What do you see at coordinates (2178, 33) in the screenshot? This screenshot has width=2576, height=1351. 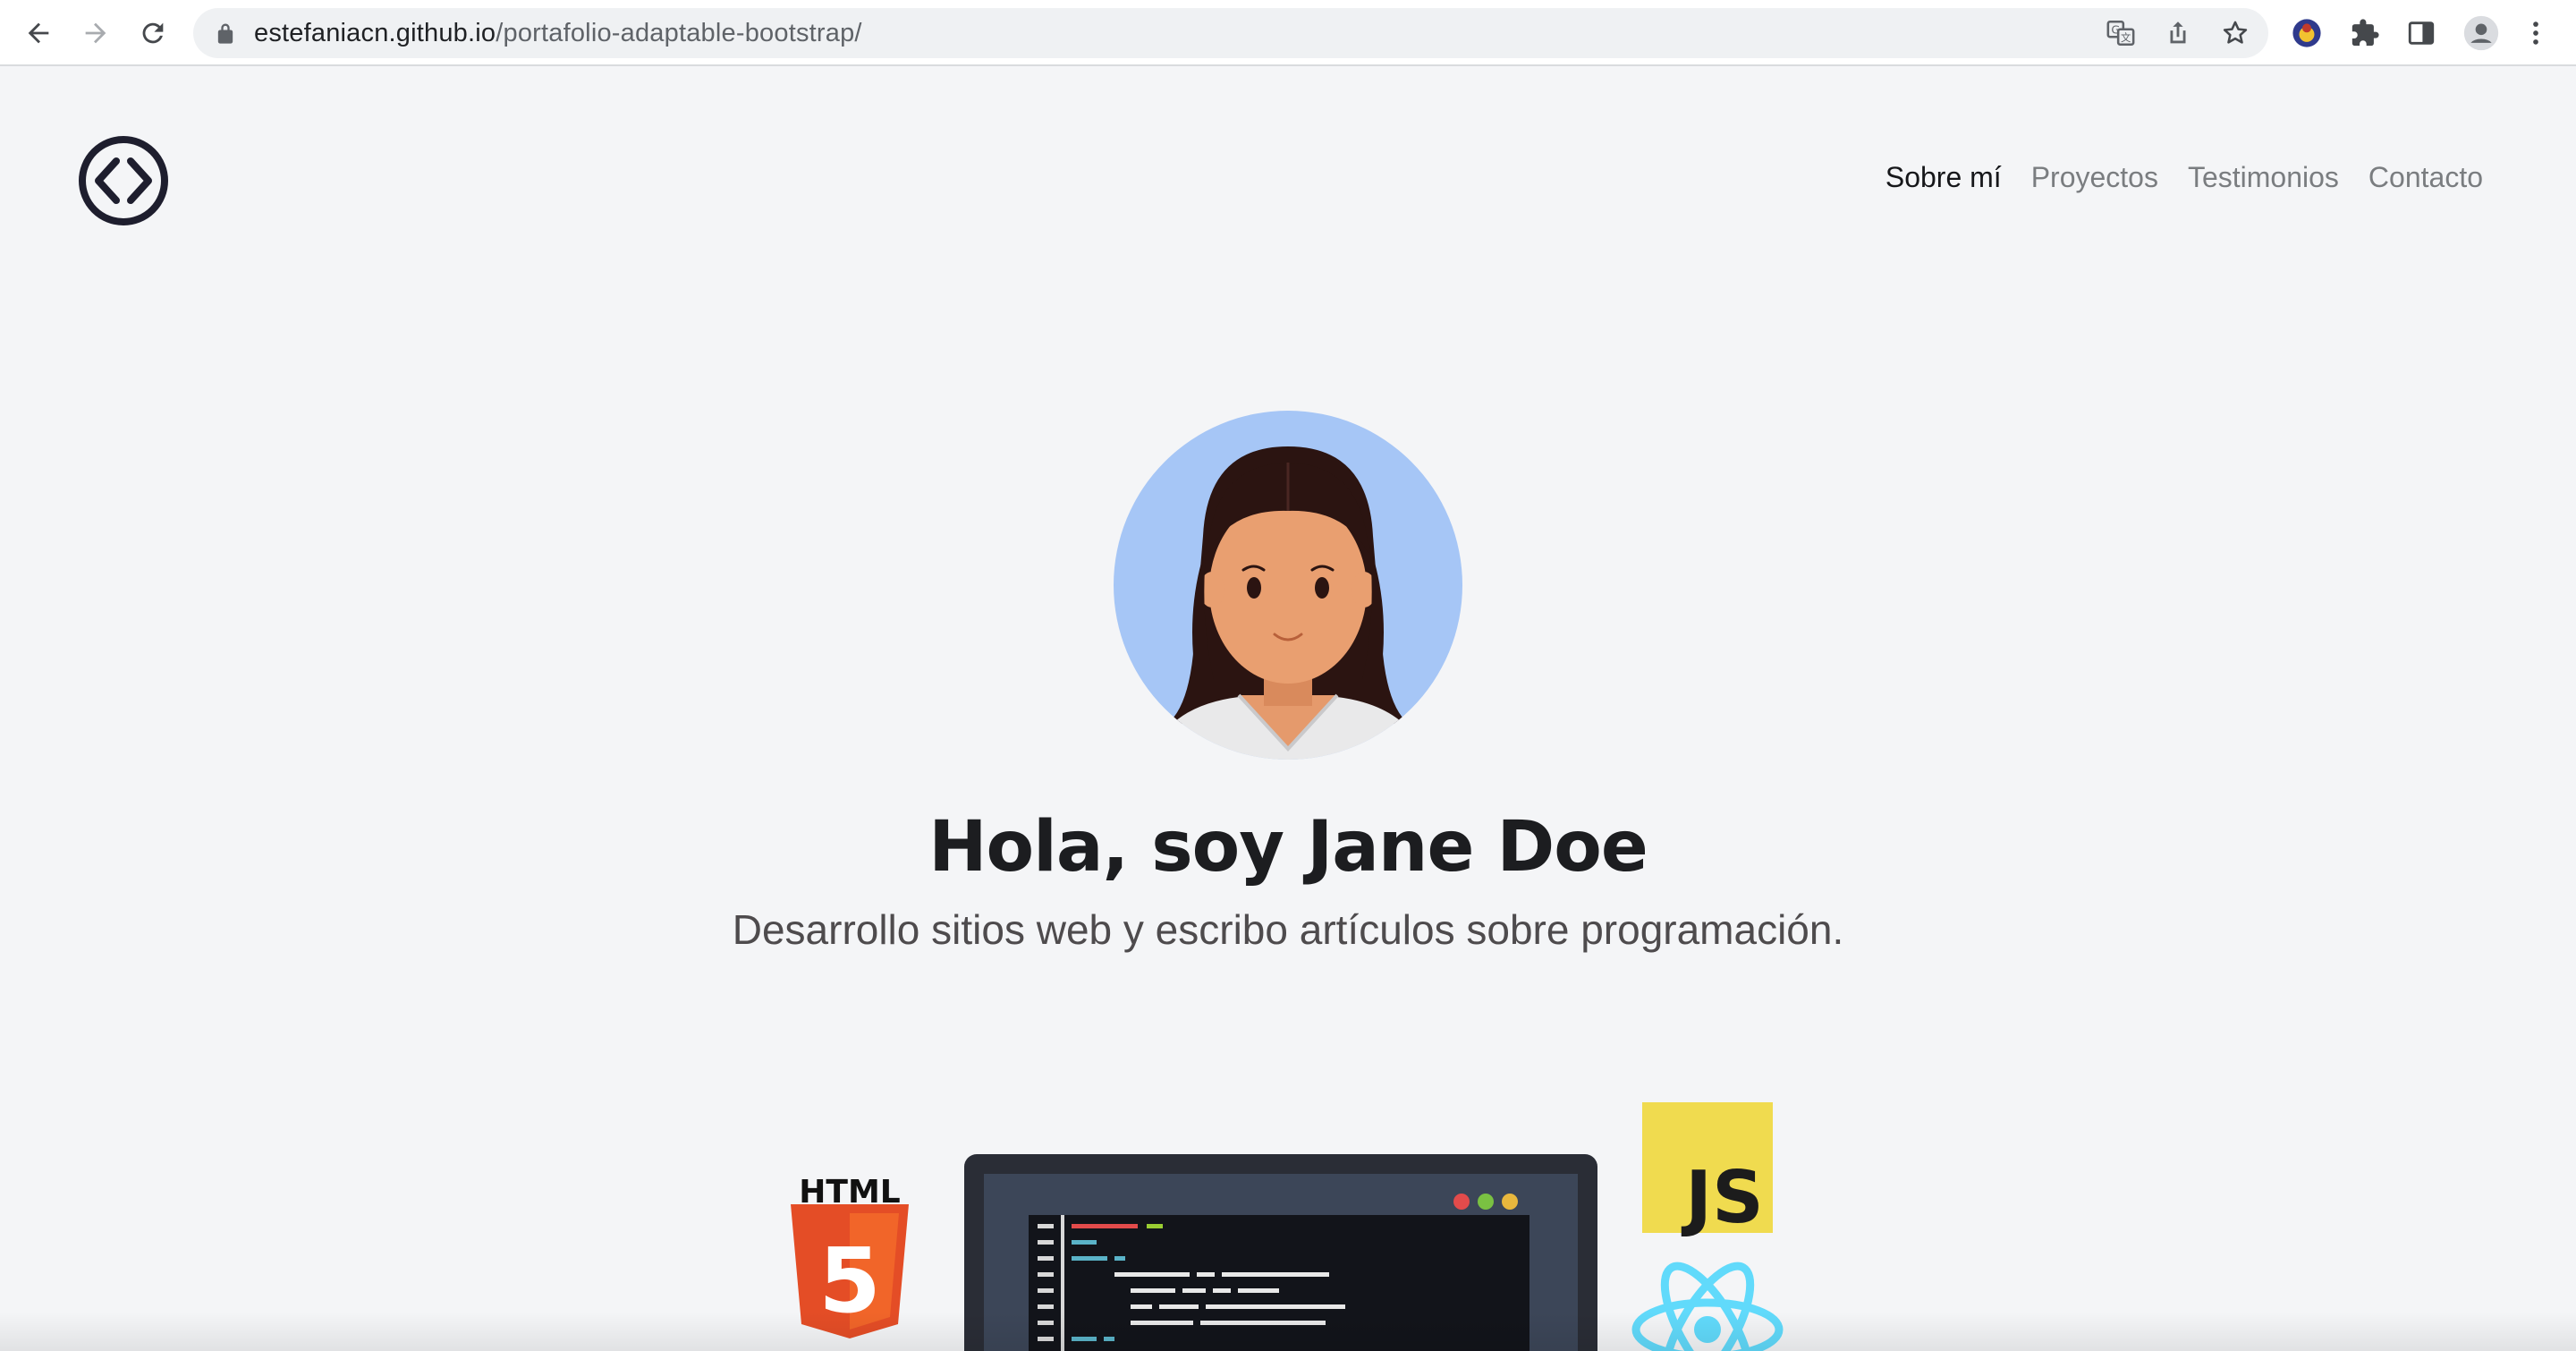 I see `share-icon` at bounding box center [2178, 33].